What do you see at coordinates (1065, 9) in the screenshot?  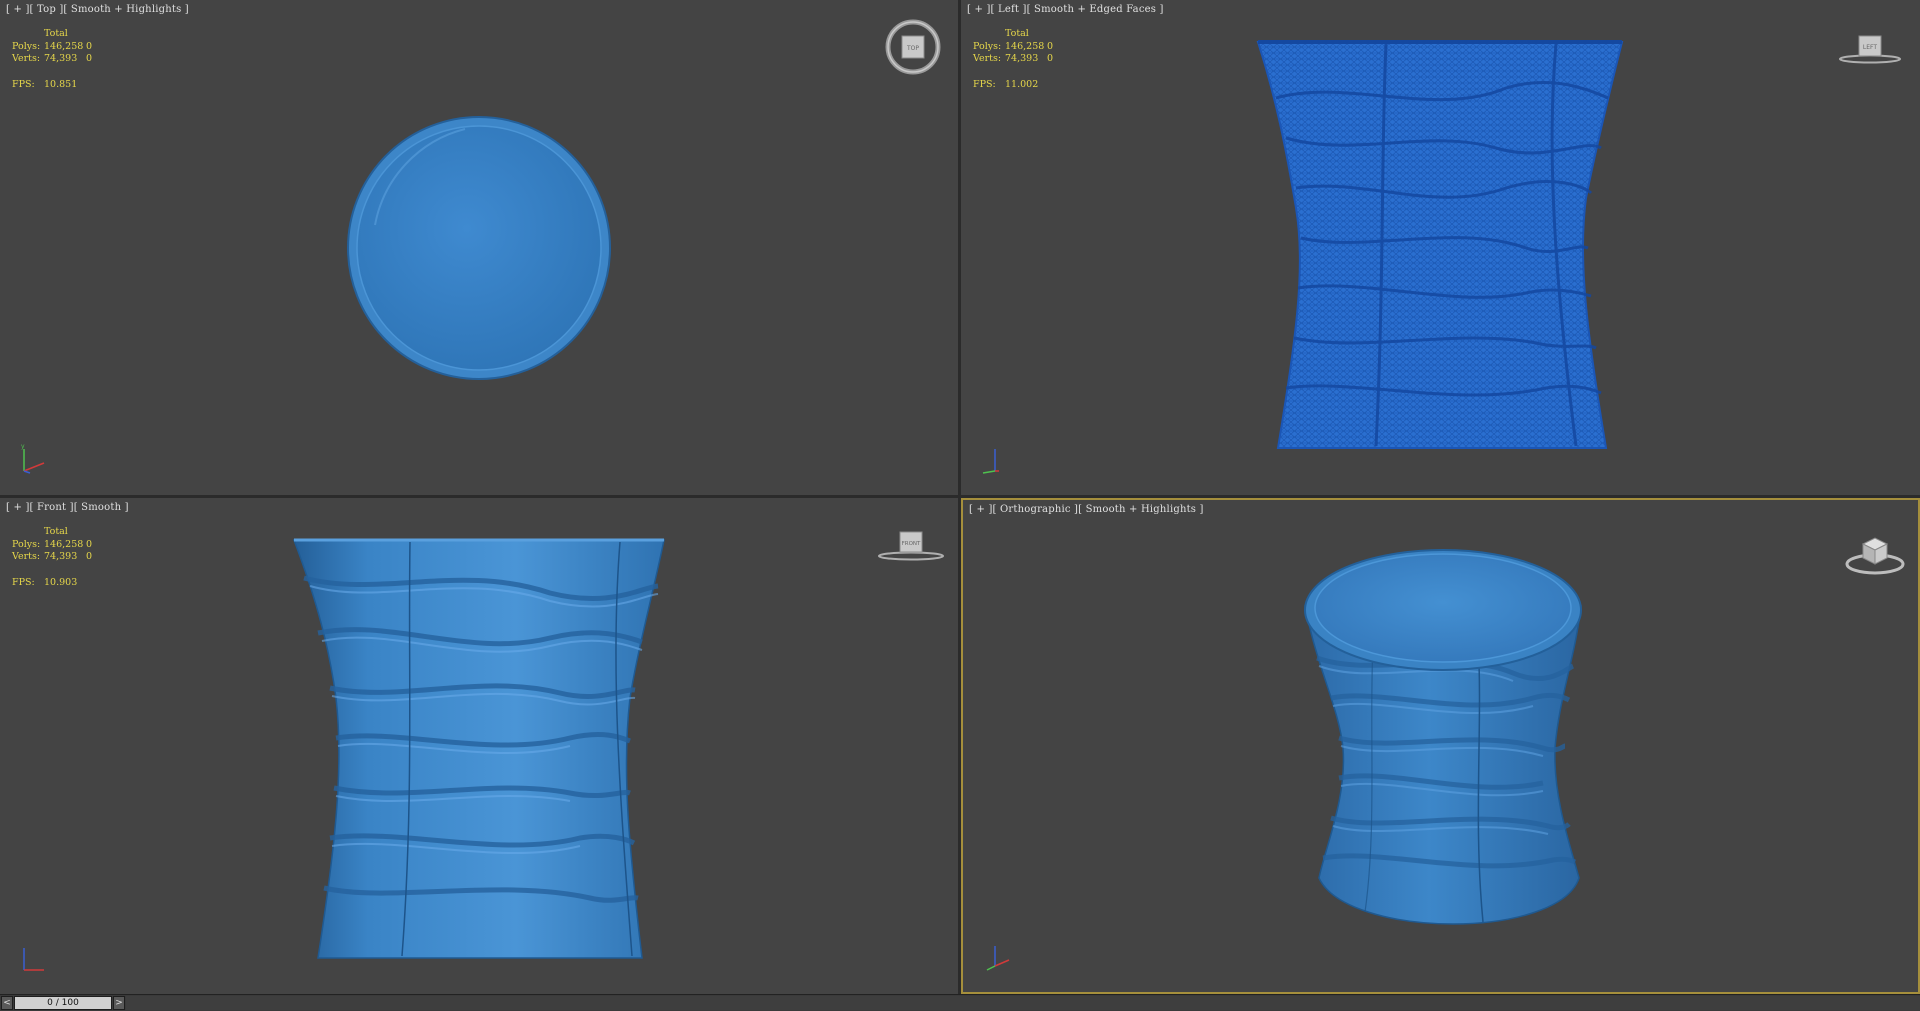 I see `viewport-label: [ + ][ Left ][ Smooth + Edged Faces ]` at bounding box center [1065, 9].